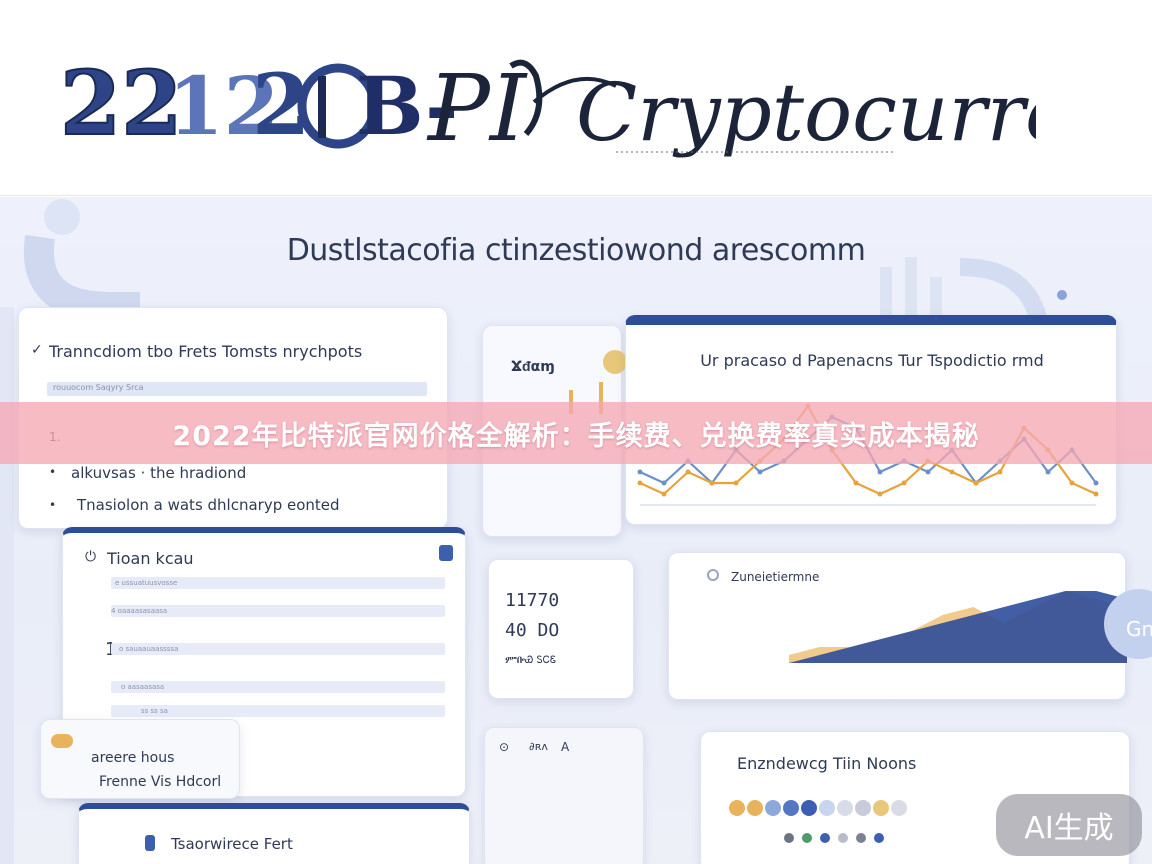 The image size is (1152, 864). What do you see at coordinates (208, 505) in the screenshot?
I see `list-item: Tnasiolon a wats dhlcnaryp eonted` at bounding box center [208, 505].